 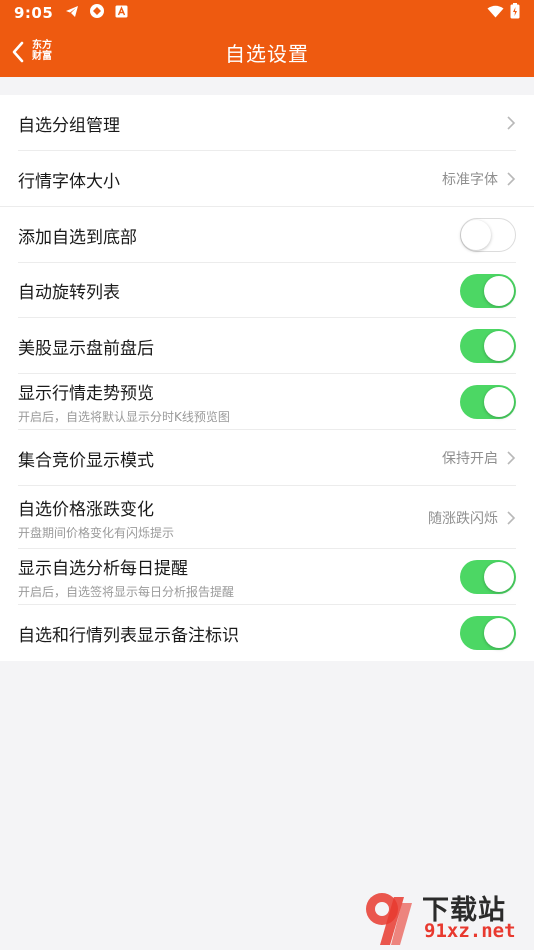 What do you see at coordinates (389, 919) in the screenshot?
I see `watermark-logo-icon` at bounding box center [389, 919].